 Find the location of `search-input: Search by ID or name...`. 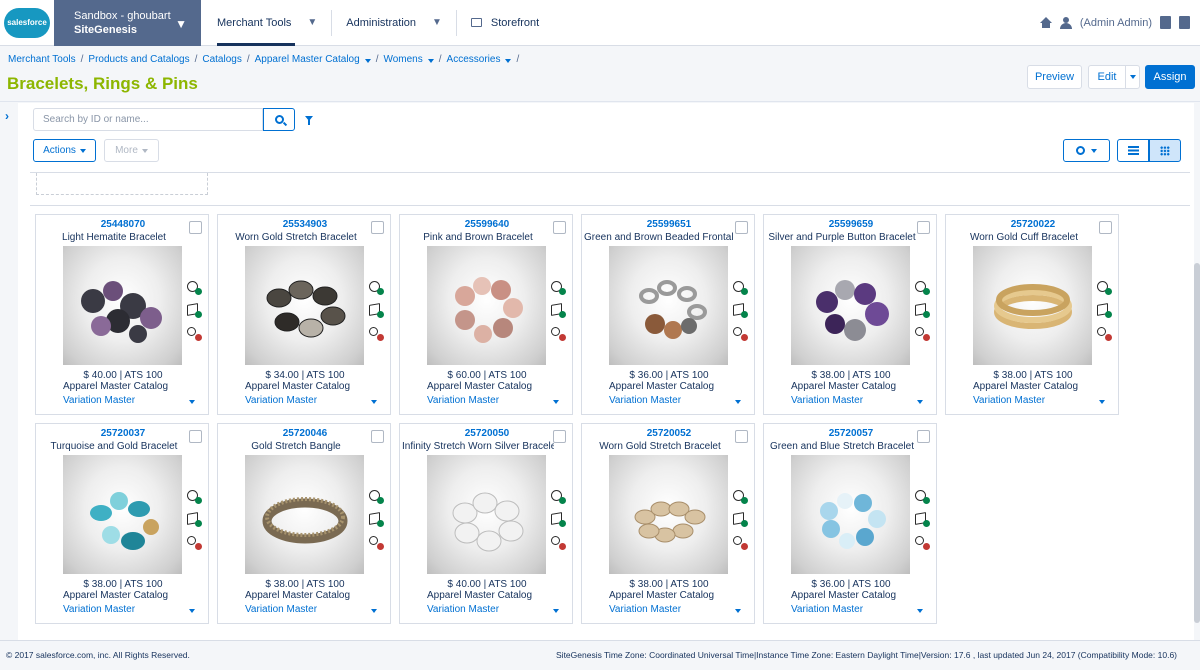

search-input: Search by ID or name... is located at coordinates (148, 119).